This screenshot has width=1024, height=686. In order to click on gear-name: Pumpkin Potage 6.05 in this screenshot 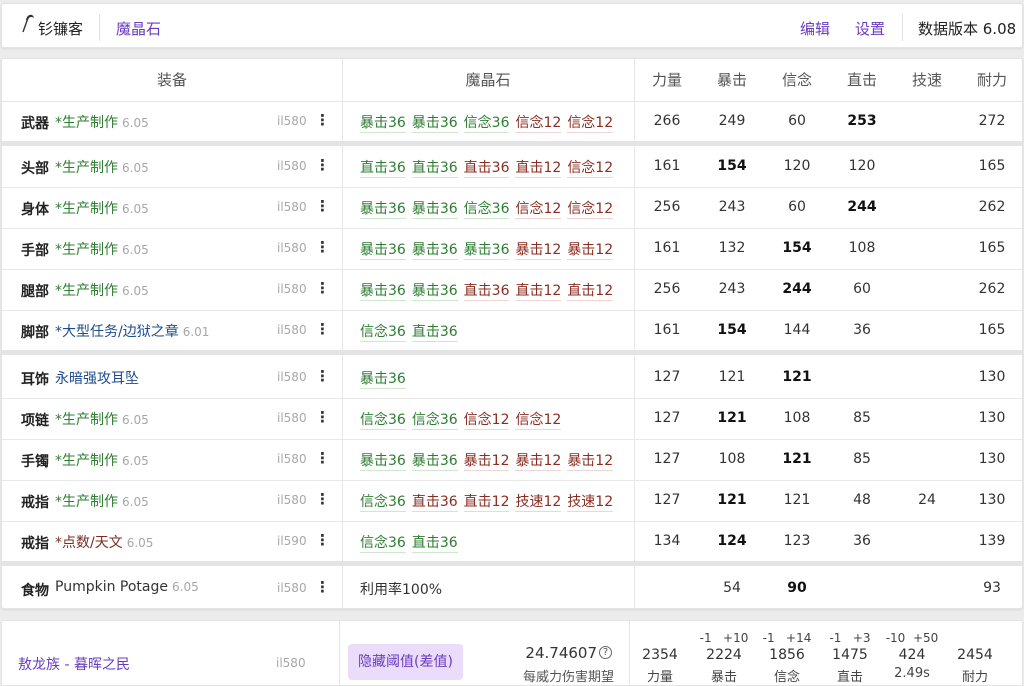, I will do `click(127, 587)`.